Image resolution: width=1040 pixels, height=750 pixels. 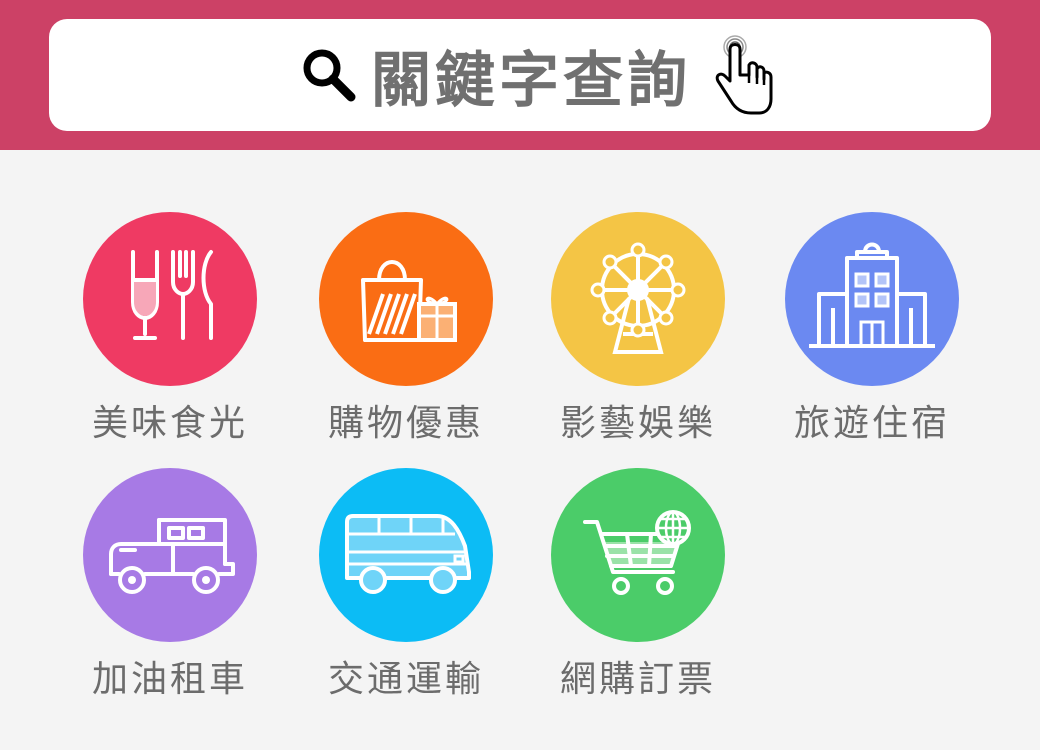 I want to click on category-label: 美味食光, so click(x=169, y=423).